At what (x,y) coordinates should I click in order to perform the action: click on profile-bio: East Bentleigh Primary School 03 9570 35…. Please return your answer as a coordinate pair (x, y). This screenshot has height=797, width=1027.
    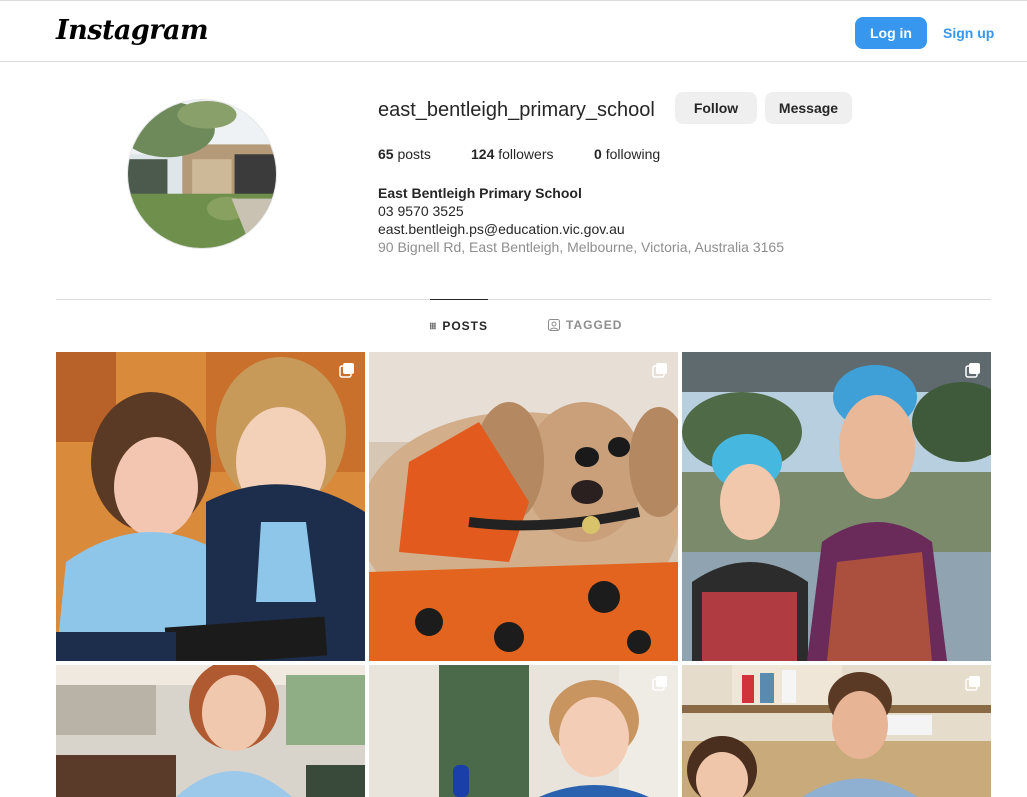
    Looking at the image, I should click on (581, 220).